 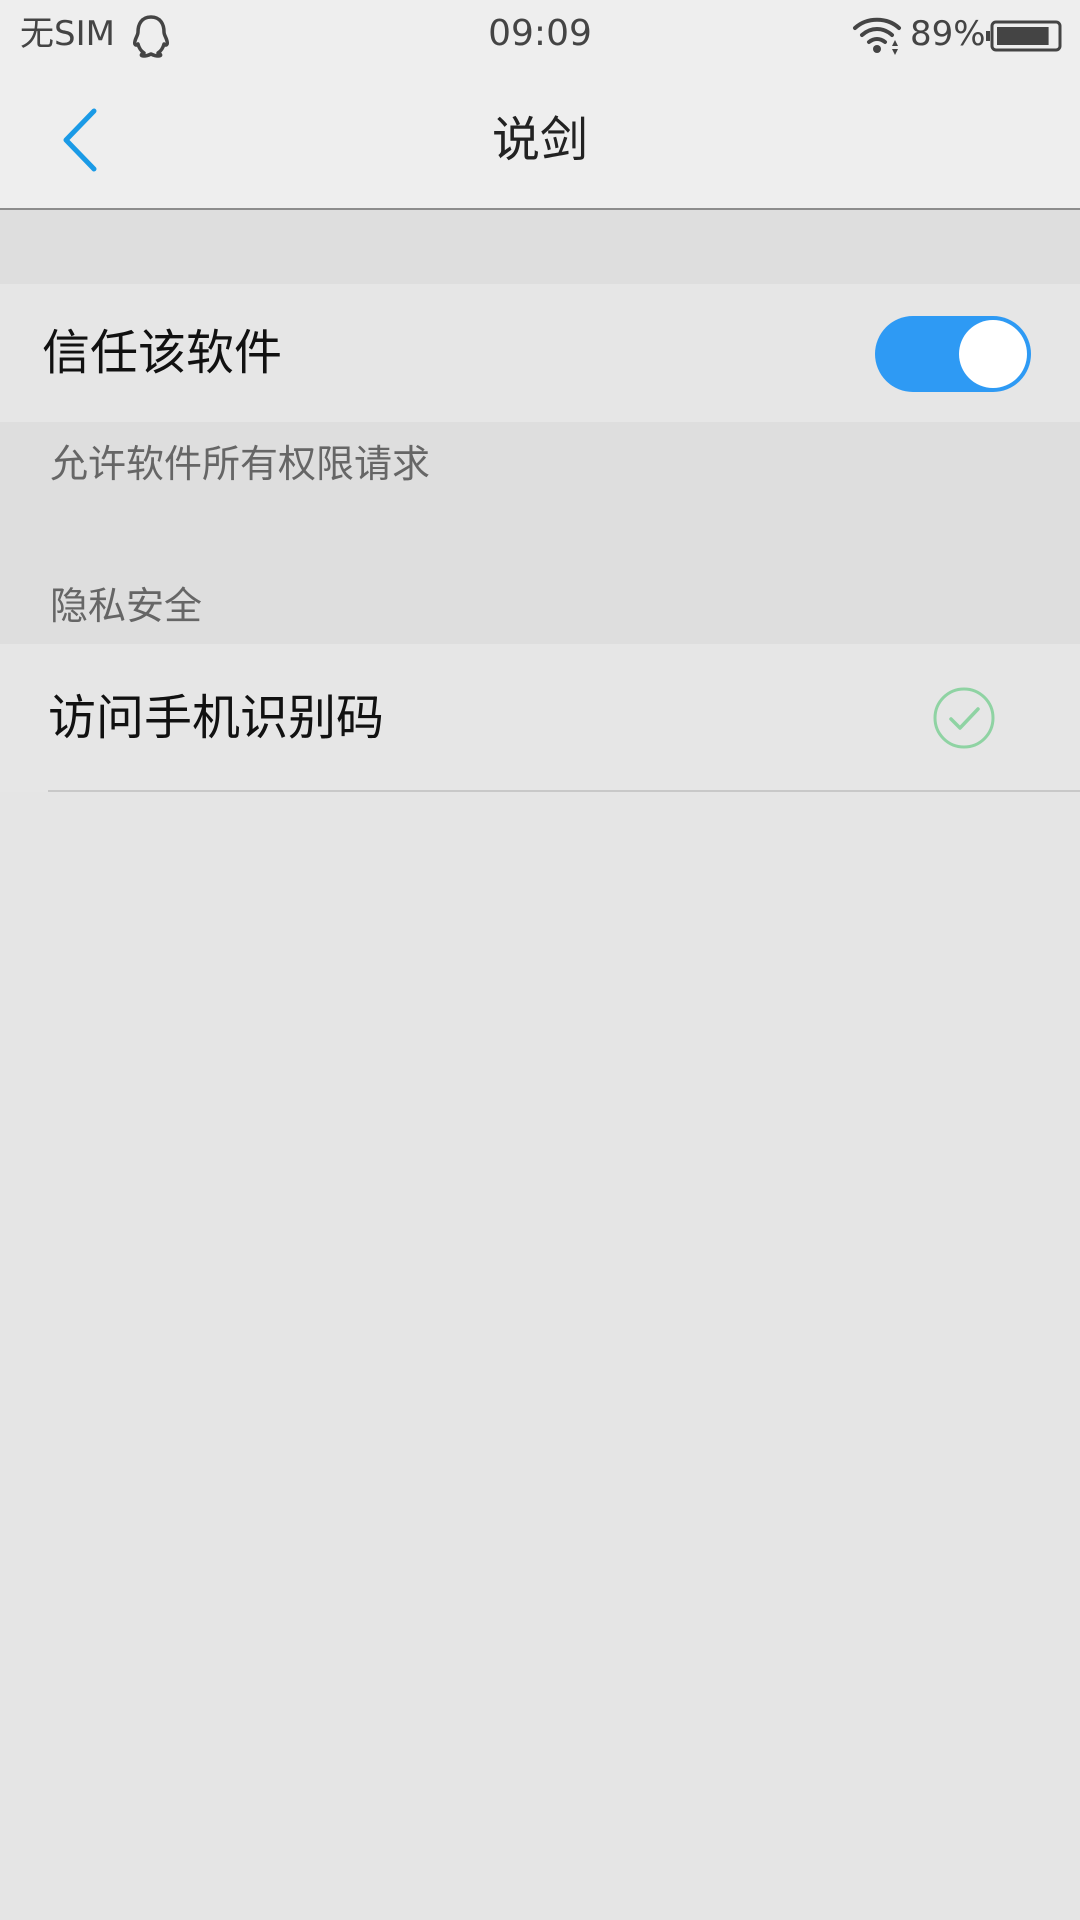 I want to click on privacy-section-header: 隐私安全, so click(x=126, y=606).